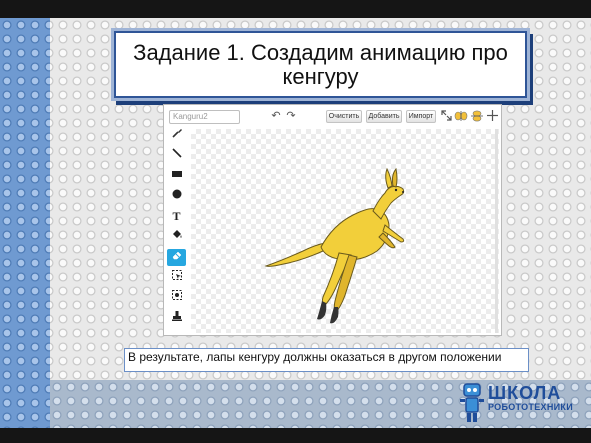 The height and width of the screenshot is (443, 591). Describe the element at coordinates (492, 116) in the screenshot. I see `set-costume-center-icon` at that location.